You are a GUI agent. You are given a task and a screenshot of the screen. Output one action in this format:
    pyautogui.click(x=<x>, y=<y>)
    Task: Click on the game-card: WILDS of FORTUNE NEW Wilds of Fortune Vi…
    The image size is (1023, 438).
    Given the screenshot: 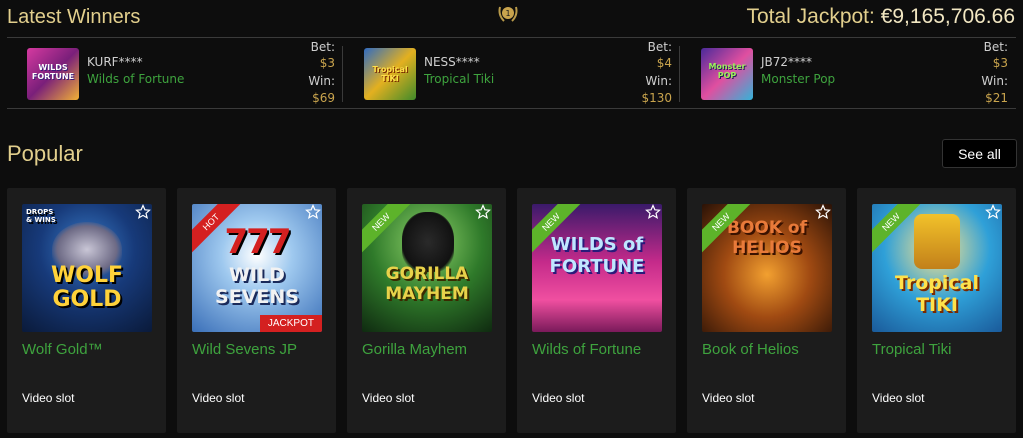 What is the action you would take?
    pyautogui.click(x=596, y=310)
    